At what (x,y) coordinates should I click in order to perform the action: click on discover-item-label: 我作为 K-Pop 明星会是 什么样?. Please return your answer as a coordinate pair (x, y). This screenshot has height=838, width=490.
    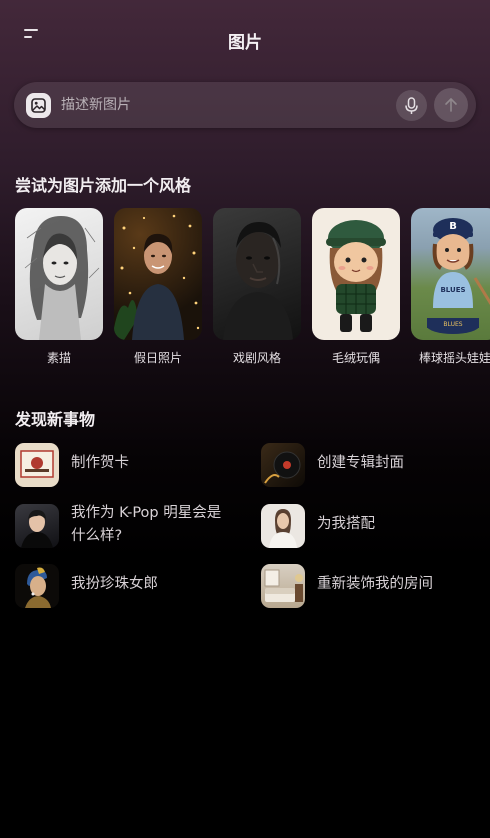
    Looking at the image, I should click on (146, 525).